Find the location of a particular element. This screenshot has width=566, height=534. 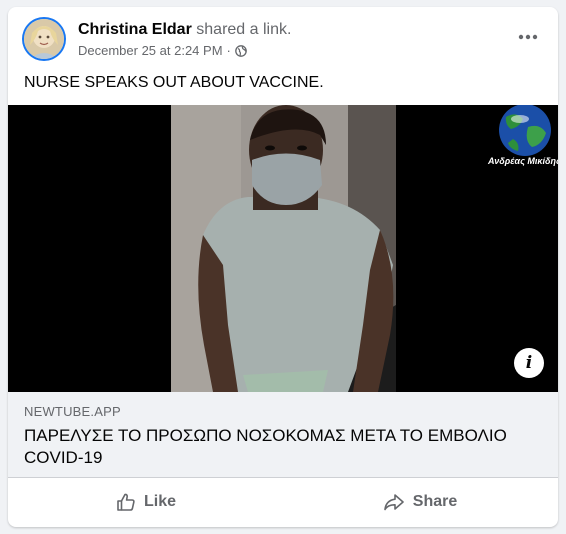

share-button: Share is located at coordinates (420, 502).